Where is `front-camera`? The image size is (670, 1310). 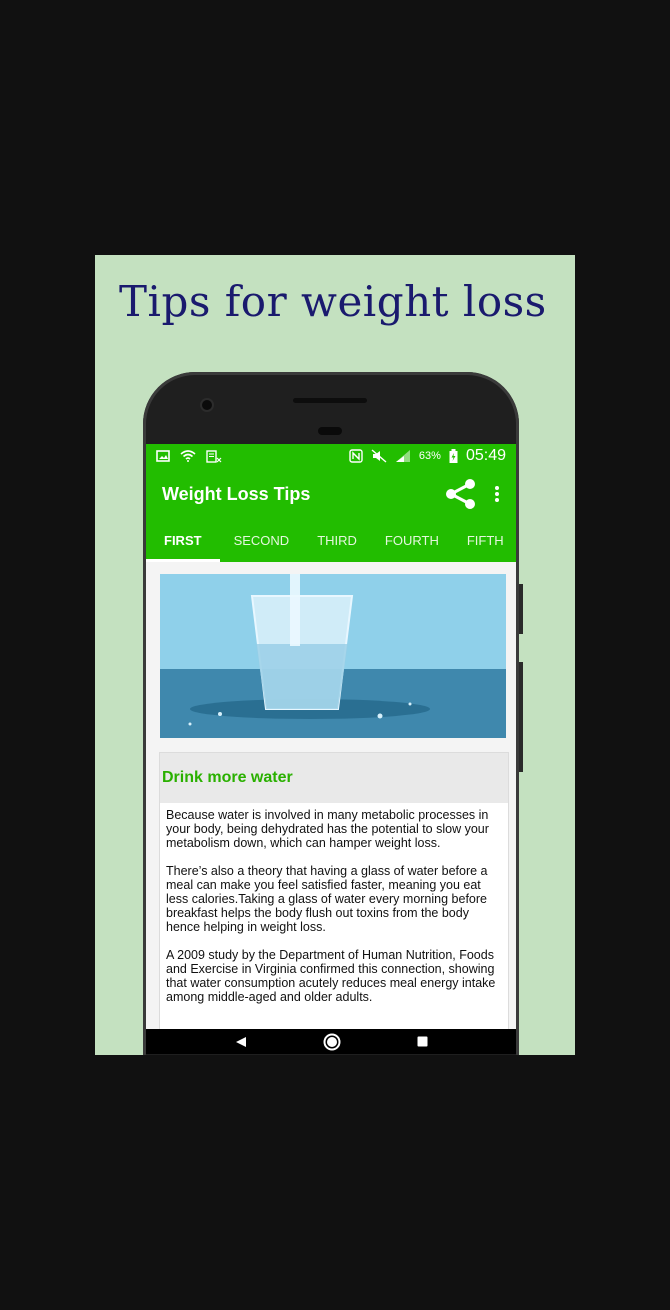
front-camera is located at coordinates (207, 405).